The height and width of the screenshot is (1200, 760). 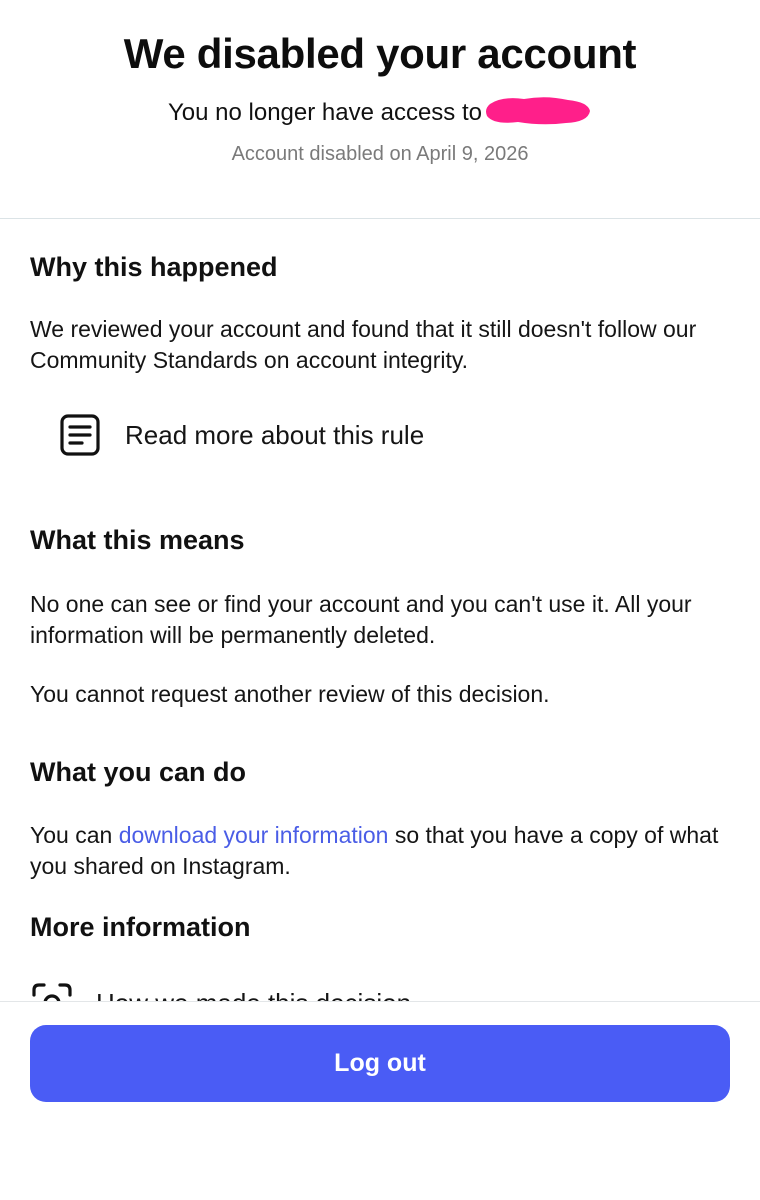 What do you see at coordinates (380, 154) in the screenshot?
I see `disabled-date: Account disabled on April 9, 2026` at bounding box center [380, 154].